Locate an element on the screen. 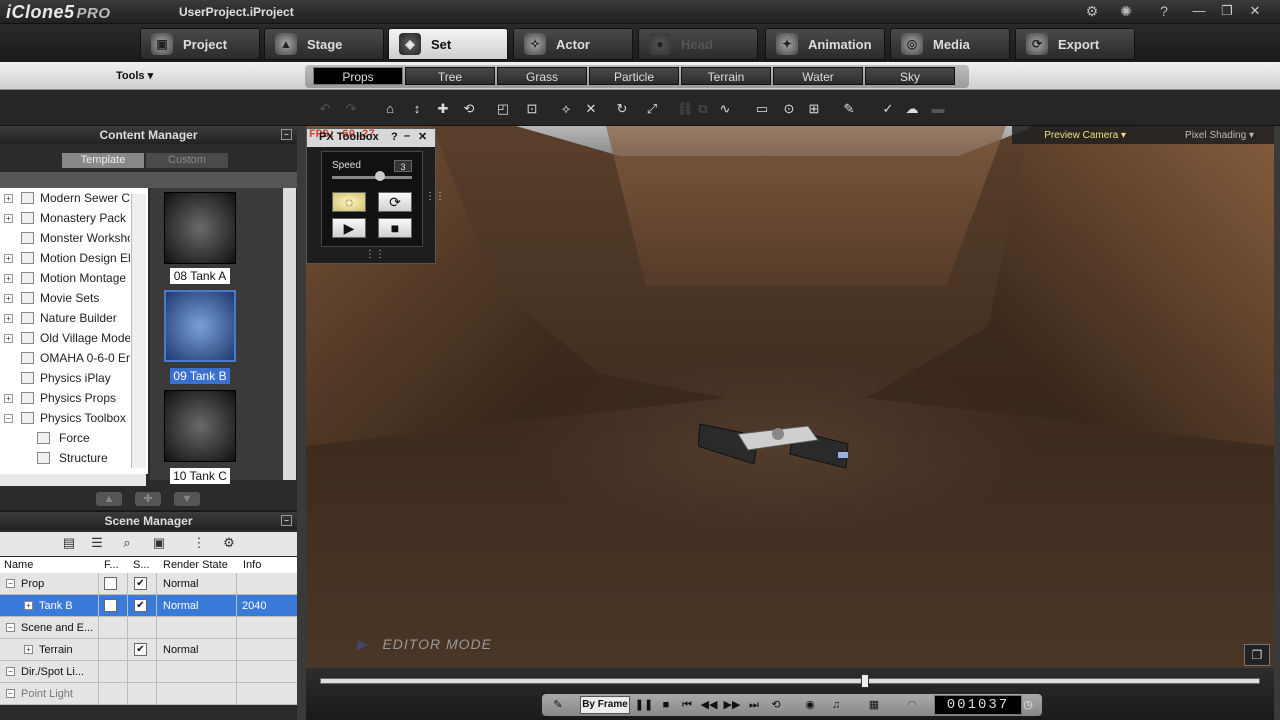 This screenshot has height=720, width=1280. tree-item: − Physics Toolbox is located at coordinates (65, 418).